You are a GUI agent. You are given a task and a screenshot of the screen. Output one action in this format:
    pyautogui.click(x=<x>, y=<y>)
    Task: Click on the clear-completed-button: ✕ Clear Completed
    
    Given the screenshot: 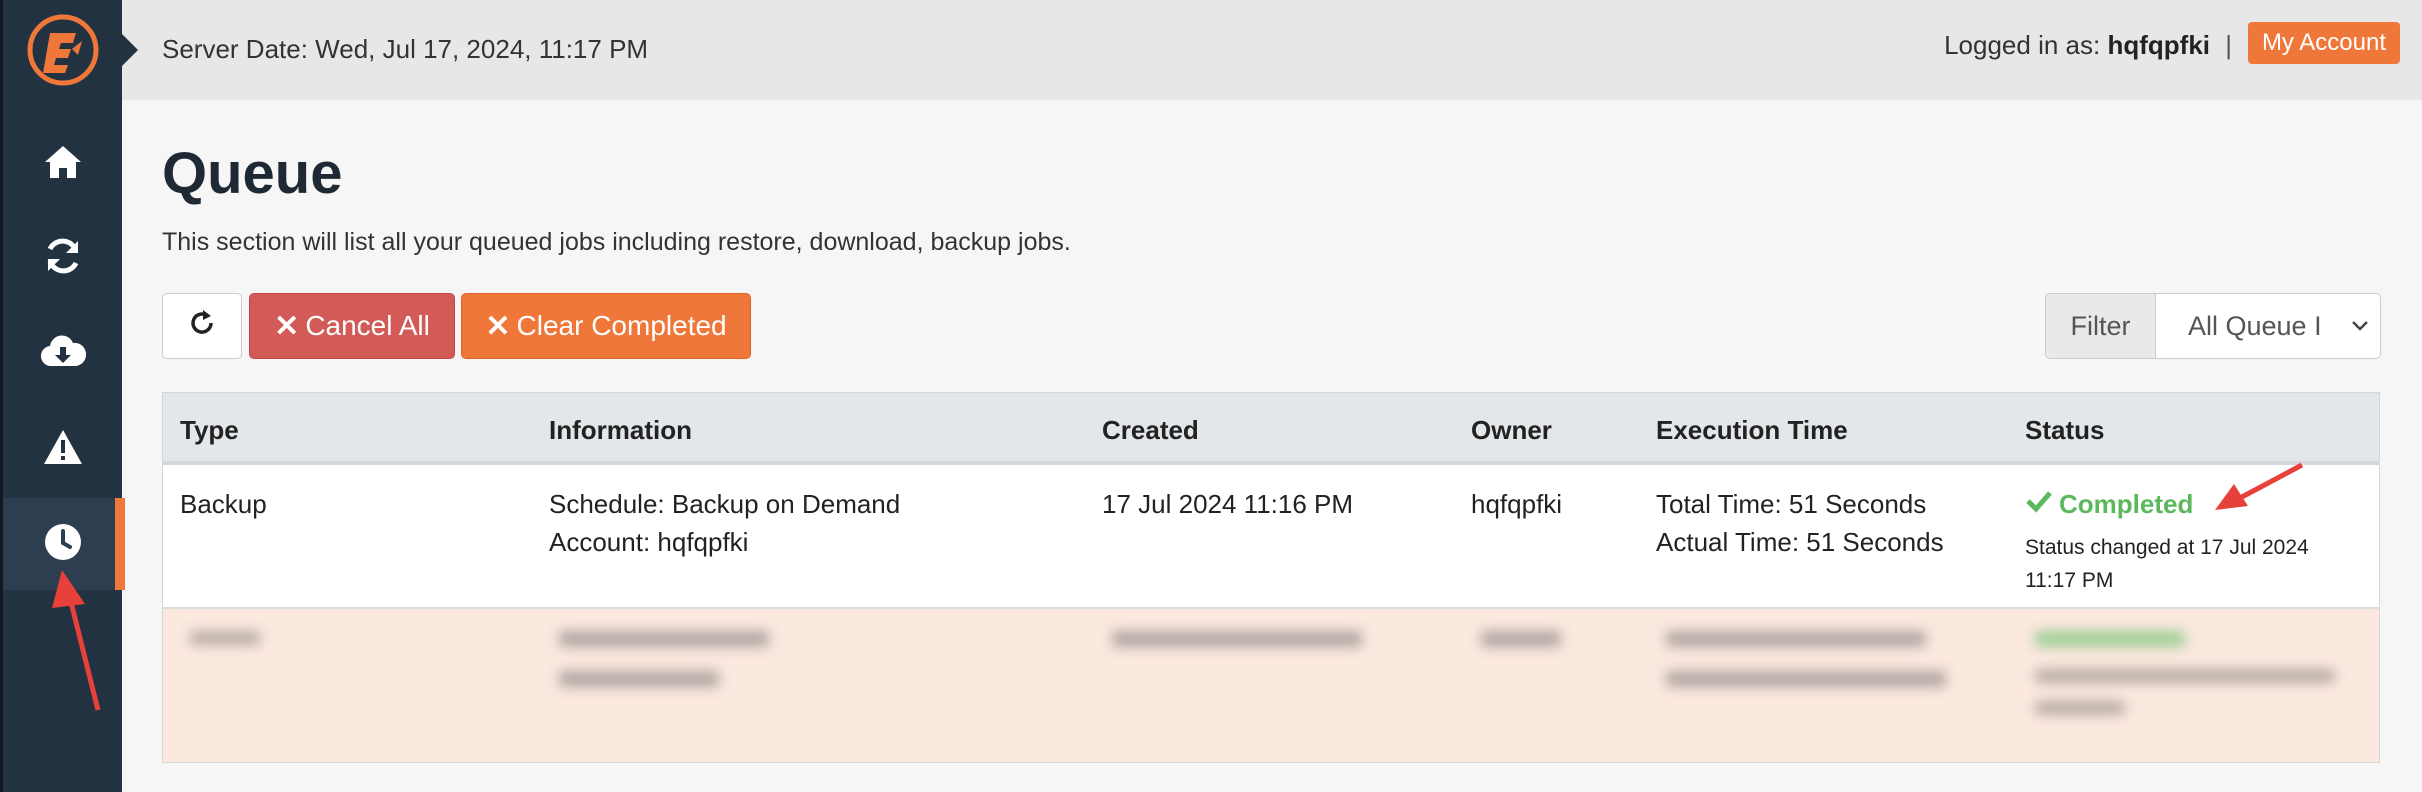 What is the action you would take?
    pyautogui.click(x=606, y=326)
    